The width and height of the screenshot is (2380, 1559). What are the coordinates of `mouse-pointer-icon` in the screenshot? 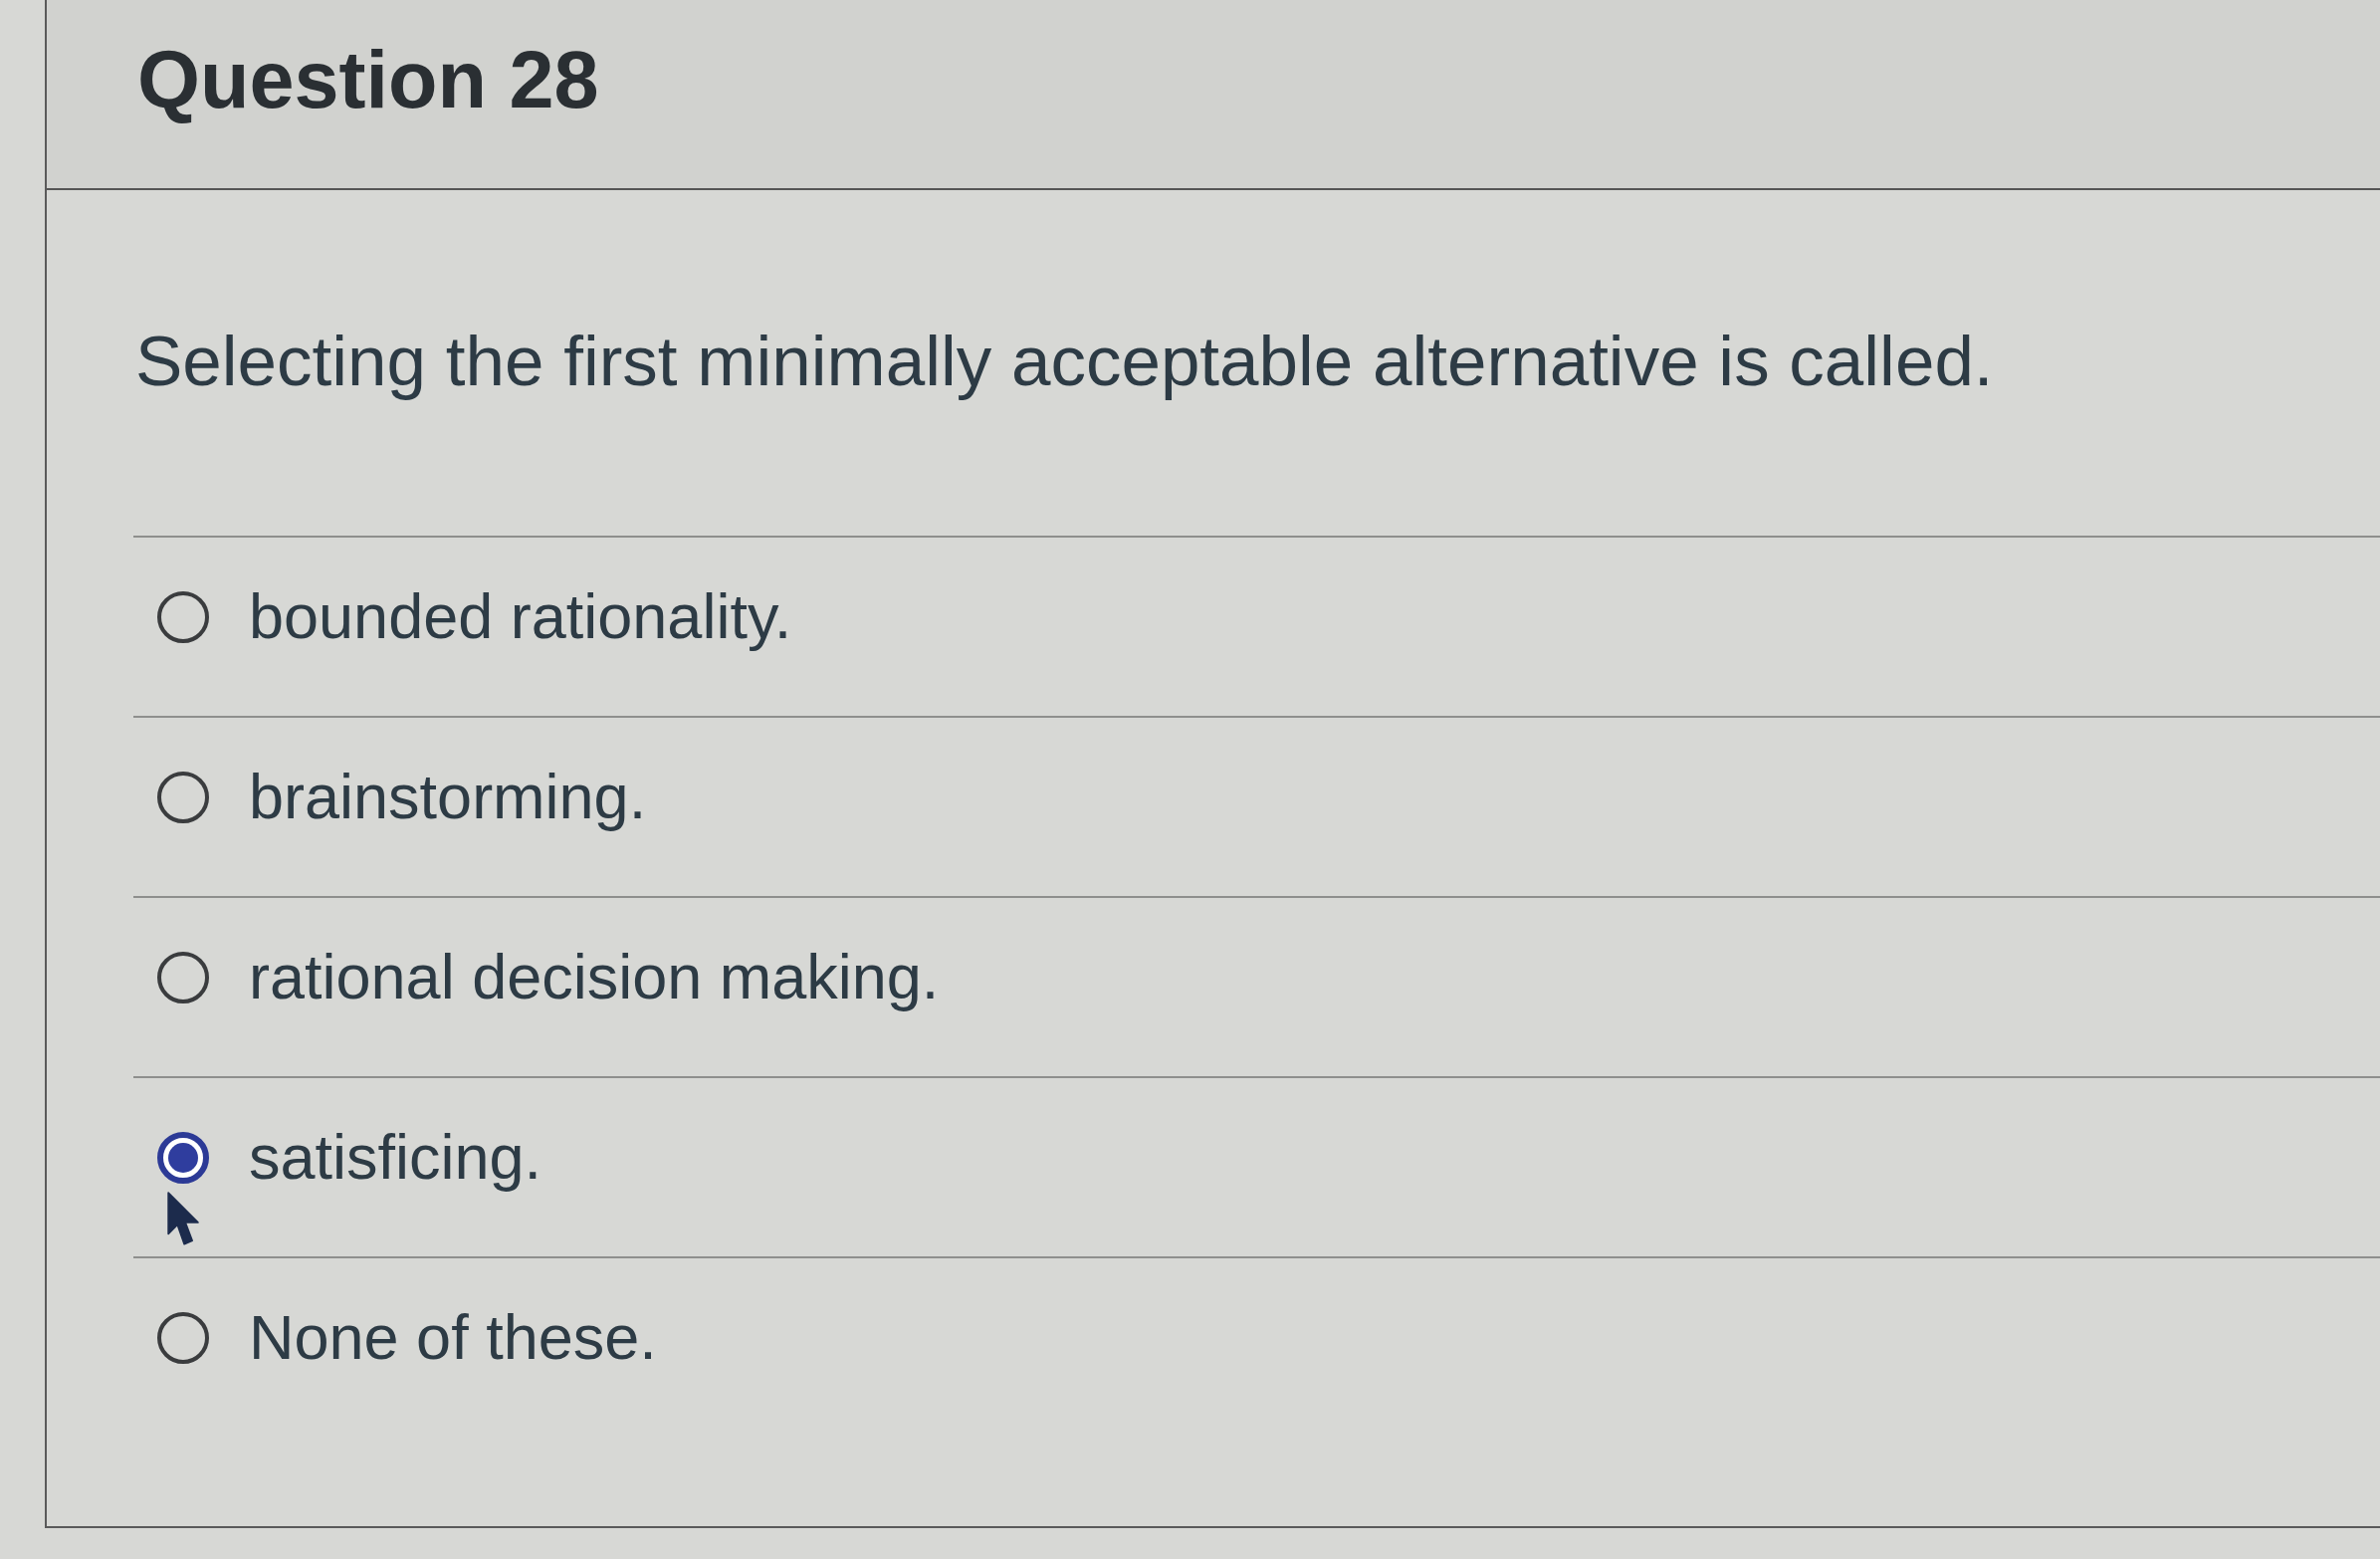 It's located at (183, 1219).